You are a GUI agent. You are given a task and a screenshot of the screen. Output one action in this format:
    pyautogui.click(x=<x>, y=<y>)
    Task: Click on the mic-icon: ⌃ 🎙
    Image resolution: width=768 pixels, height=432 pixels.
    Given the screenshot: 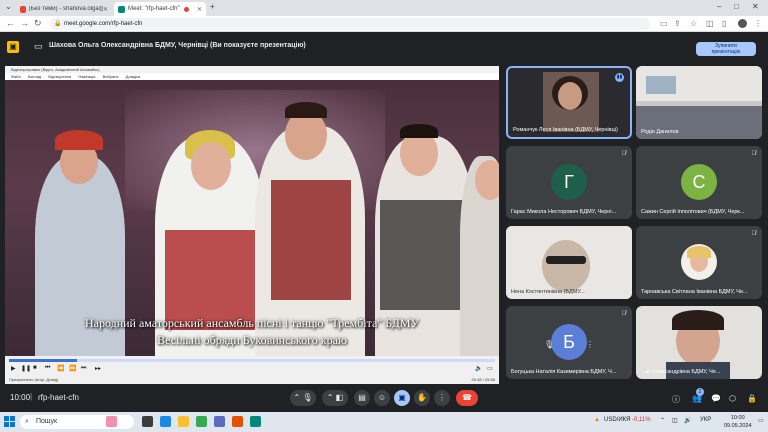 What is the action you would take?
    pyautogui.click(x=303, y=397)
    